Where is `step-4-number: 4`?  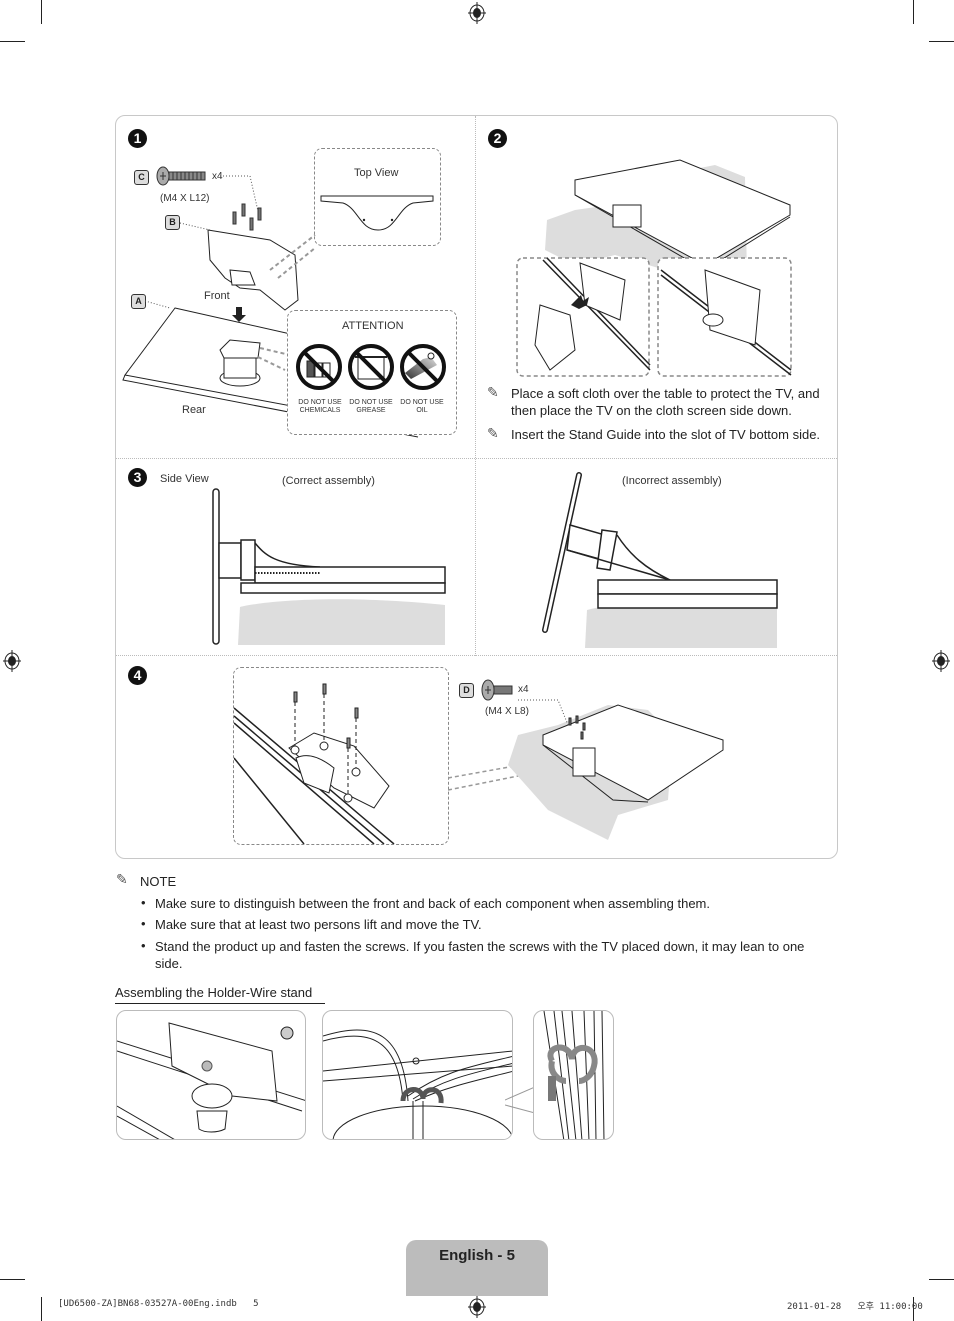 step-4-number: 4 is located at coordinates (137, 675).